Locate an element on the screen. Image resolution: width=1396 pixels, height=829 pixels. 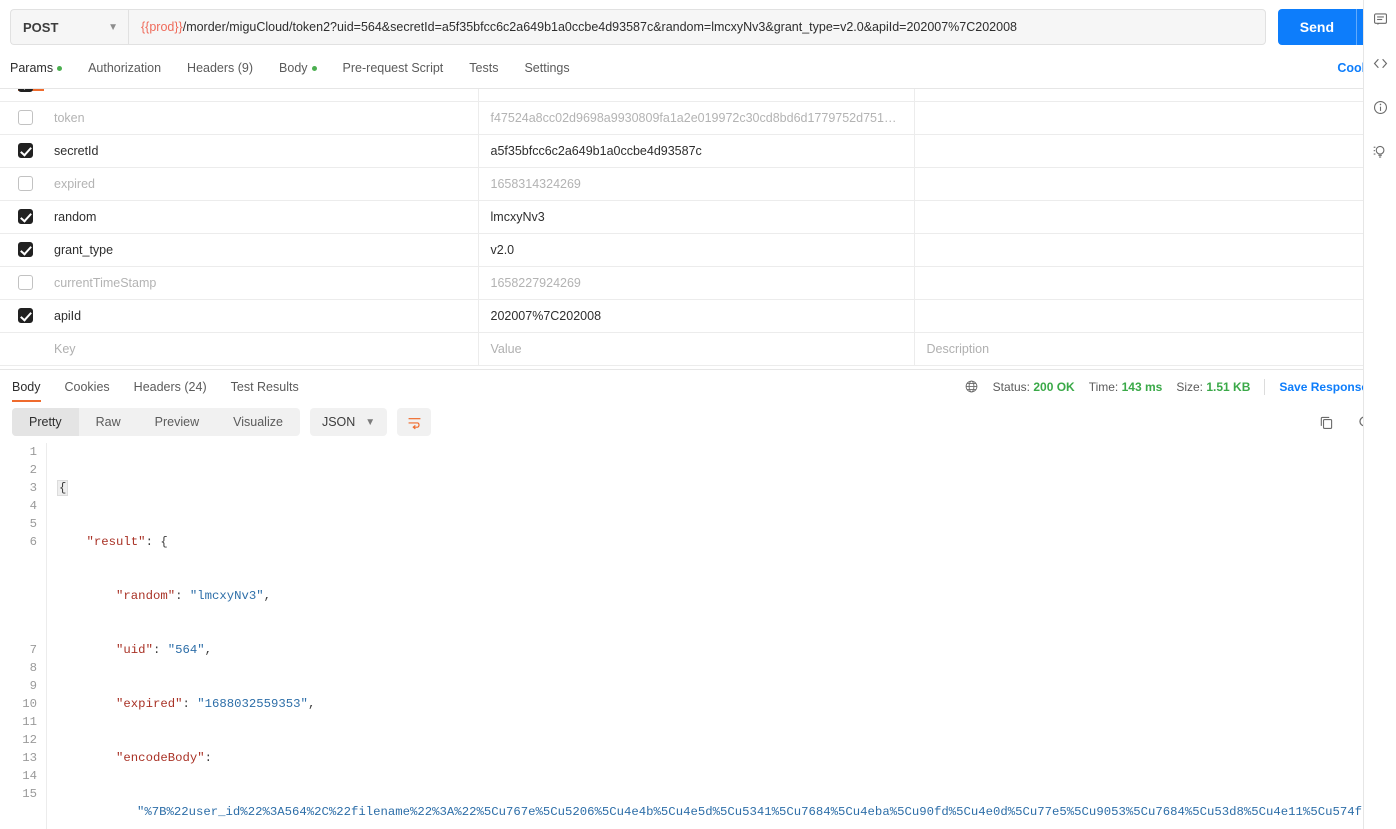
tab-pre-request-script: Pre-request Script is located at coordinates (393, 71).